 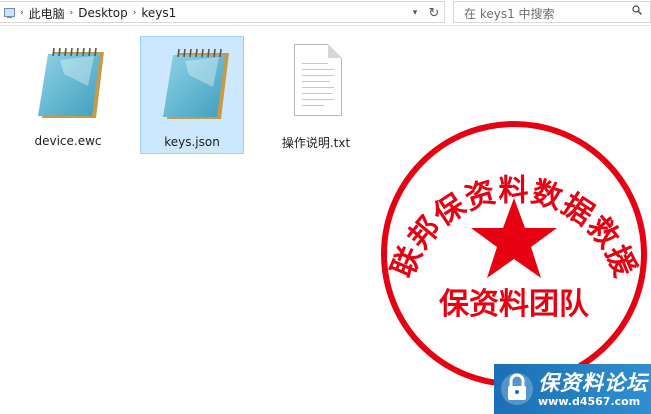 What do you see at coordinates (318, 80) in the screenshot?
I see `text-file-icon` at bounding box center [318, 80].